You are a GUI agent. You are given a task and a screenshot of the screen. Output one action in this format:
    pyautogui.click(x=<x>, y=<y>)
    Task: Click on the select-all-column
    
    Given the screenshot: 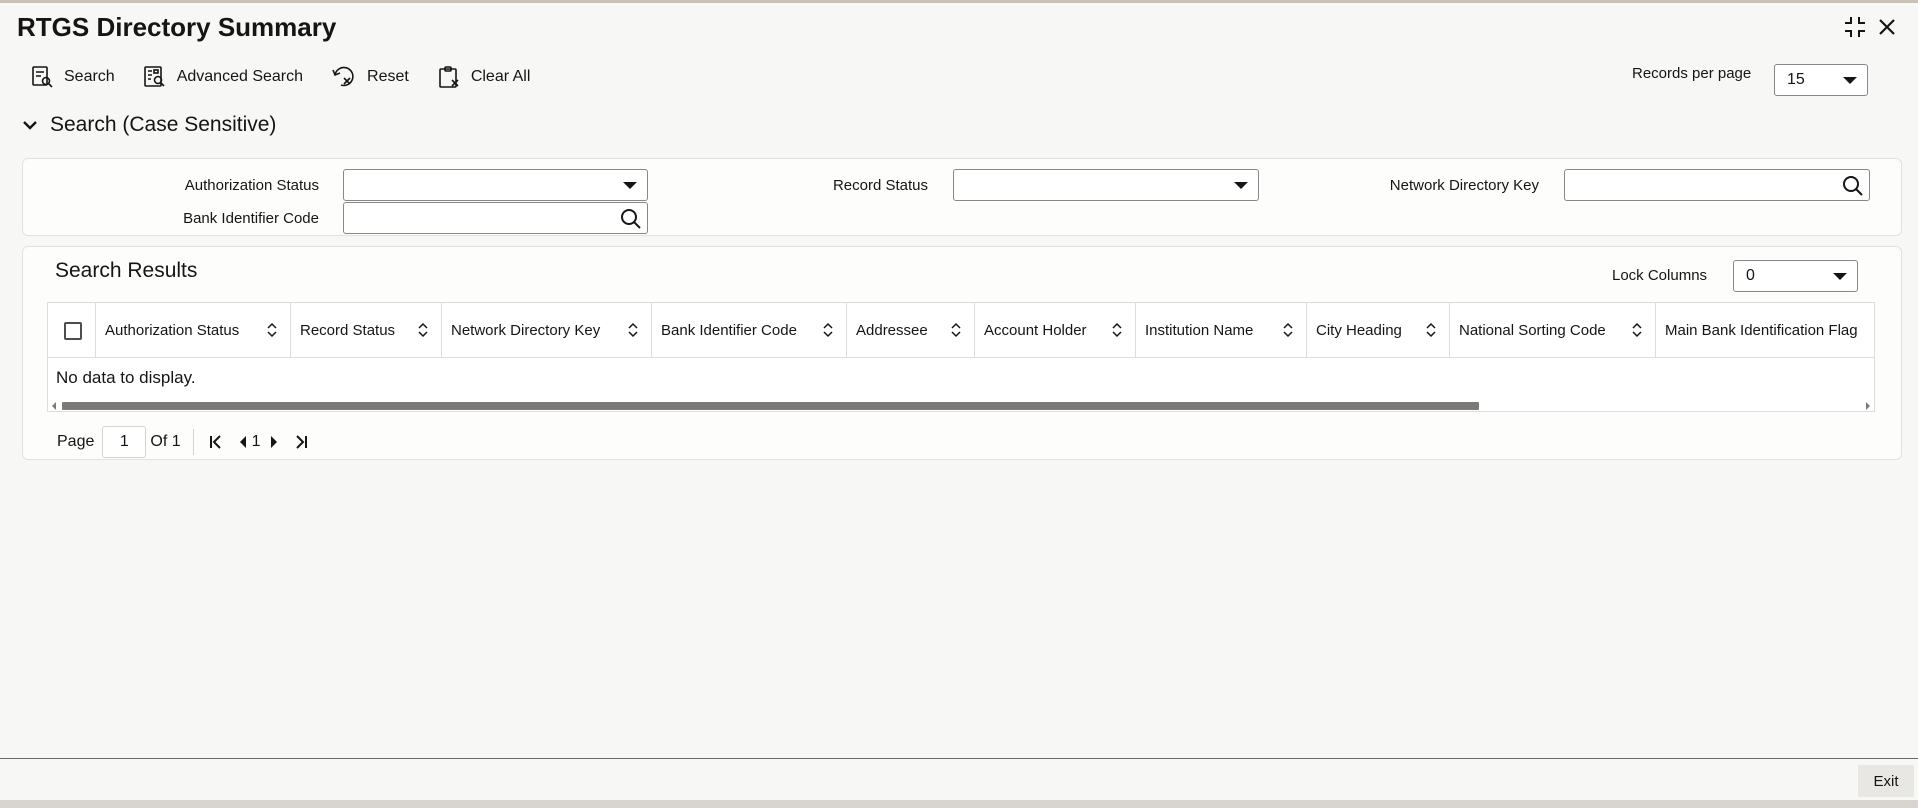 What is the action you would take?
    pyautogui.click(x=72, y=330)
    